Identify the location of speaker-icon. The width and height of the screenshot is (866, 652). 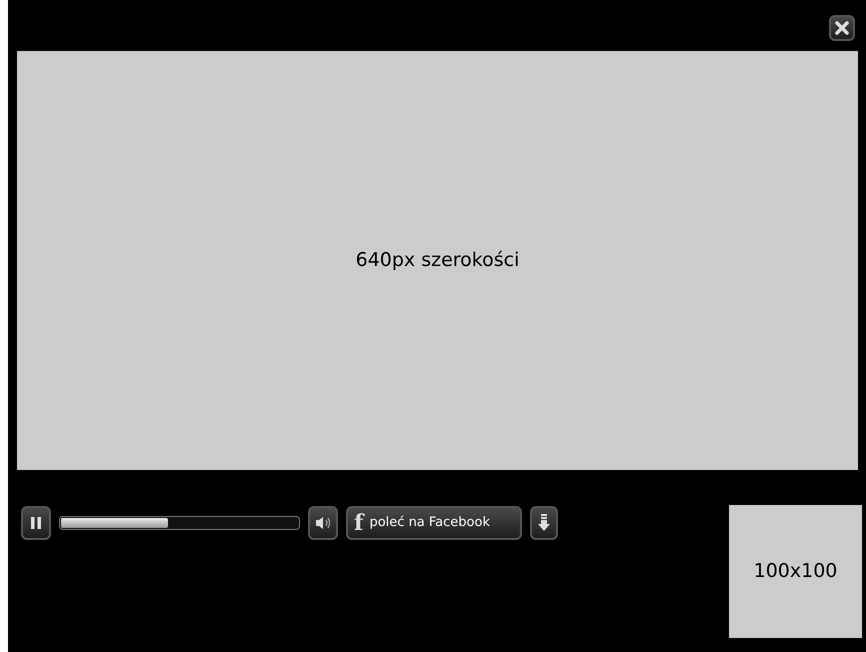
(323, 523).